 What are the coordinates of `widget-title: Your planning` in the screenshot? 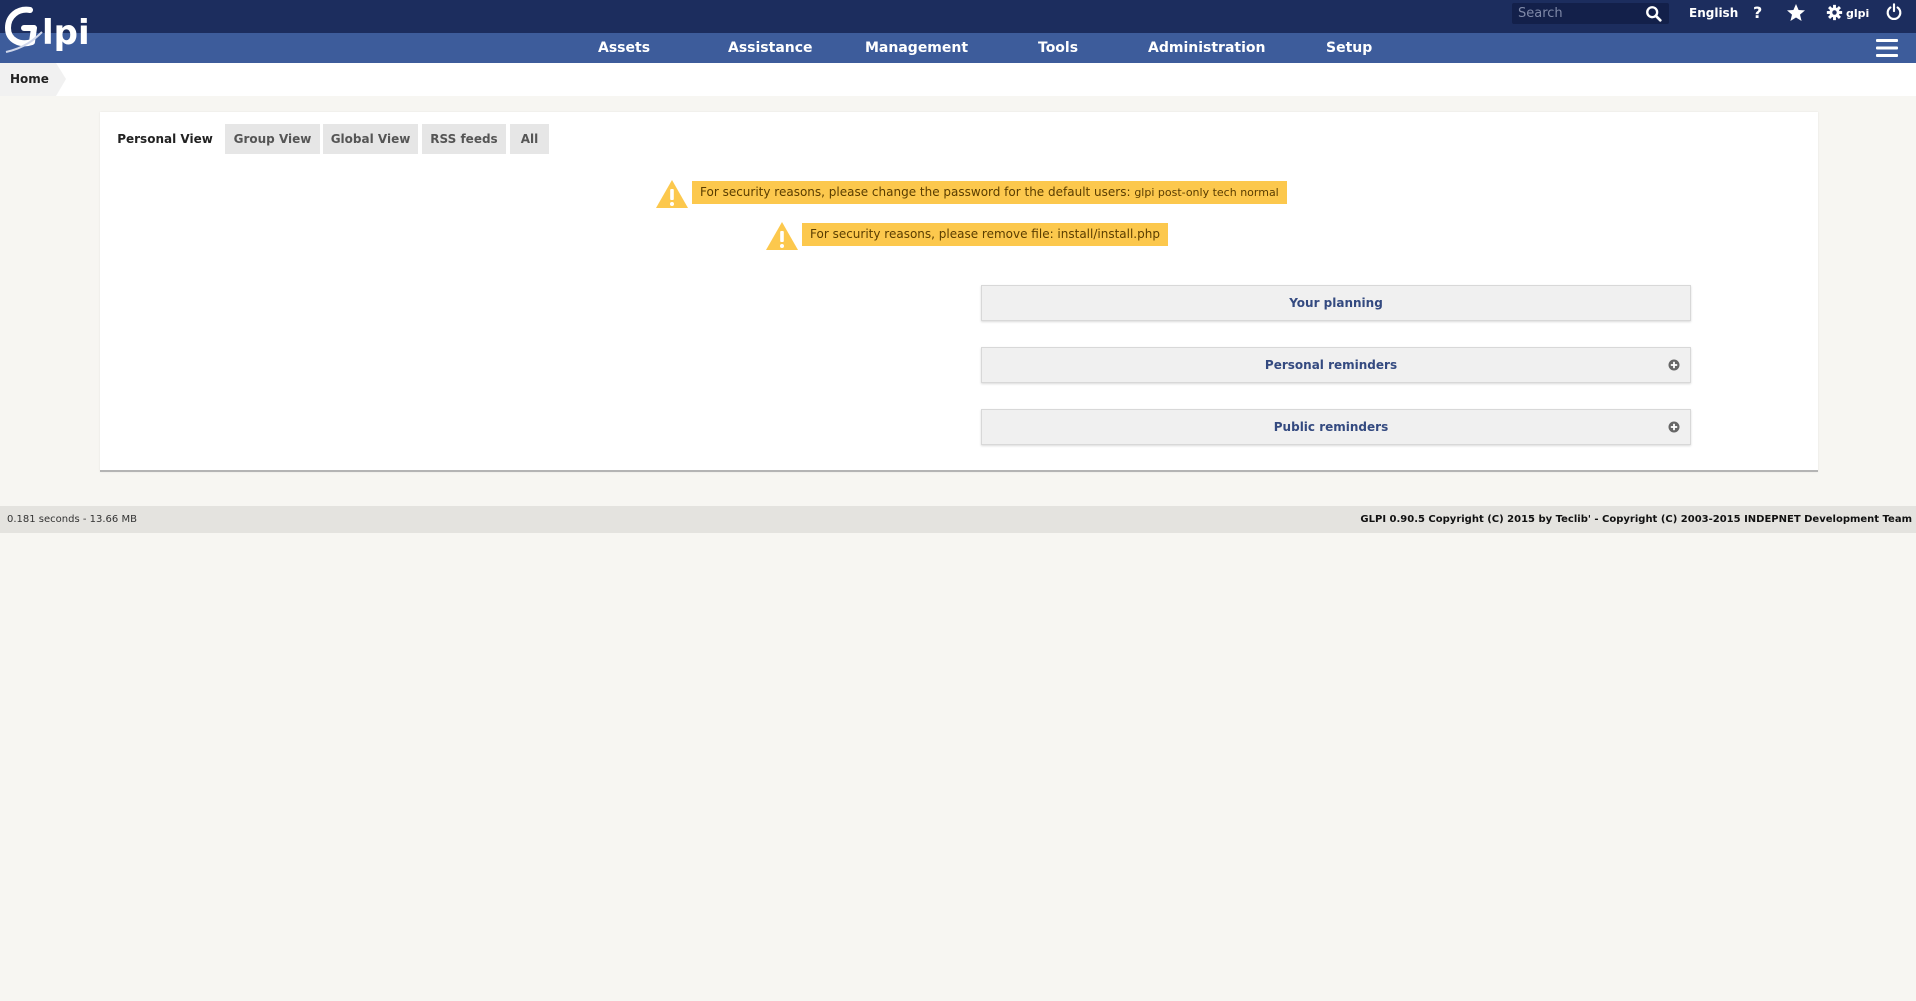 It's located at (1336, 303).